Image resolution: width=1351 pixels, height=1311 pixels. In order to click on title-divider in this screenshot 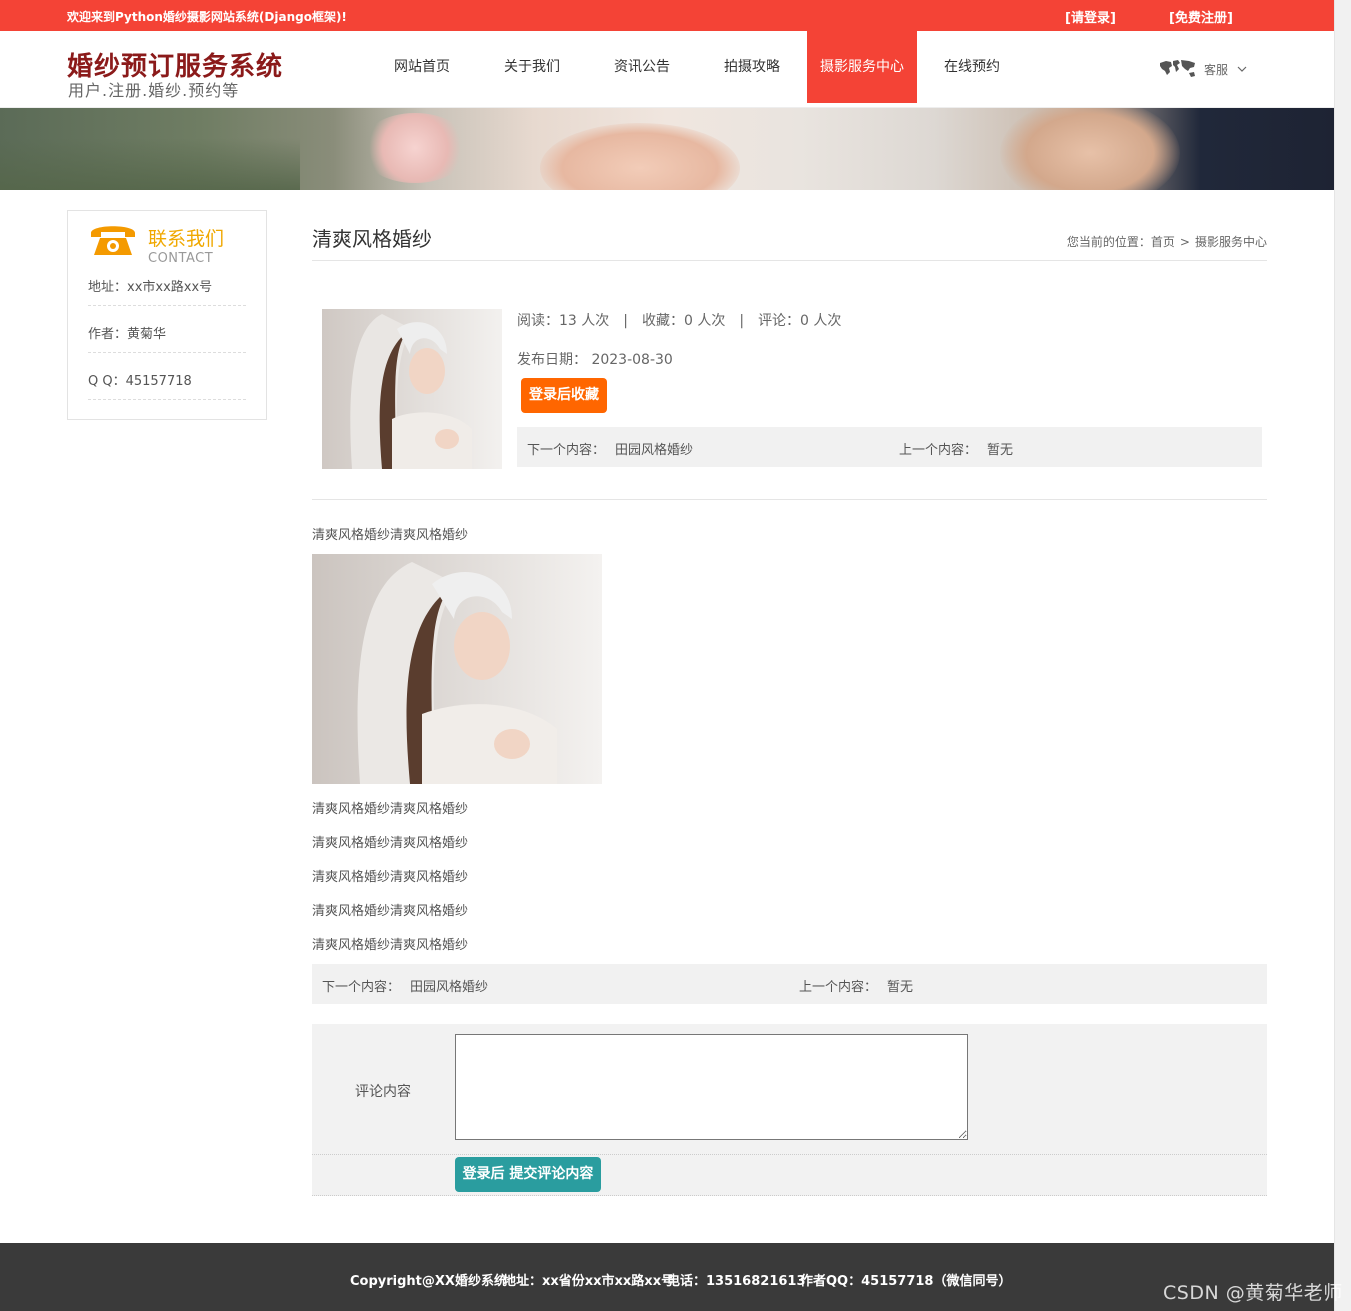, I will do `click(789, 260)`.